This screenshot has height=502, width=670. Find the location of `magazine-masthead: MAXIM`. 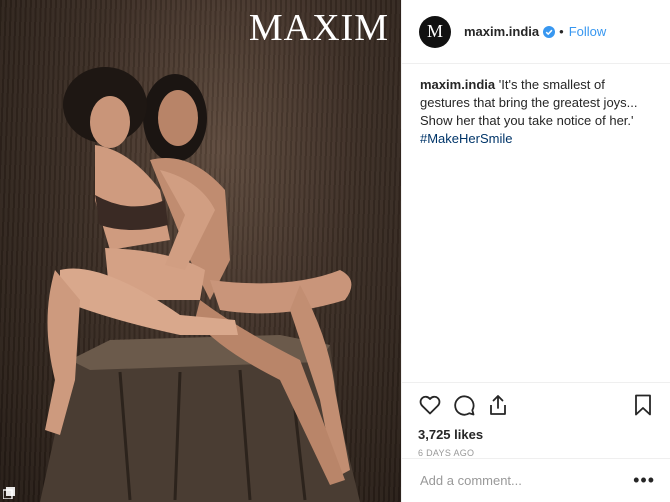

magazine-masthead: MAXIM is located at coordinates (318, 28).